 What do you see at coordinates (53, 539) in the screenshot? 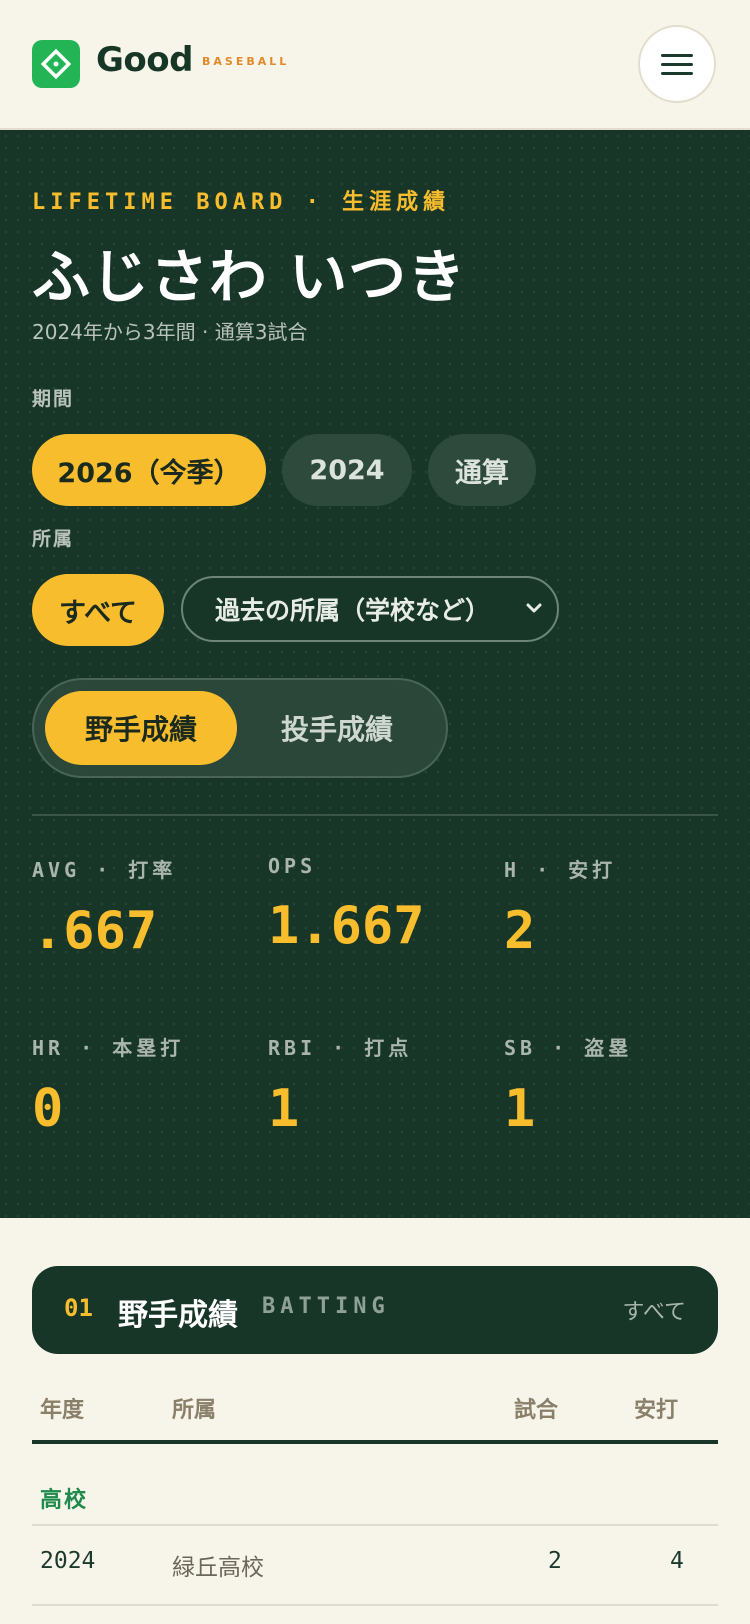
I see `affiliation-label: 所属` at bounding box center [53, 539].